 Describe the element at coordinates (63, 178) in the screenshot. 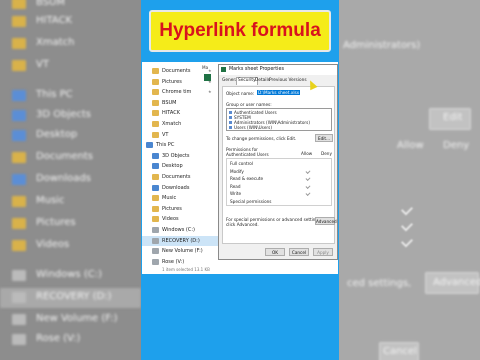

I see `bg-nav-item-label: Downloads` at that location.